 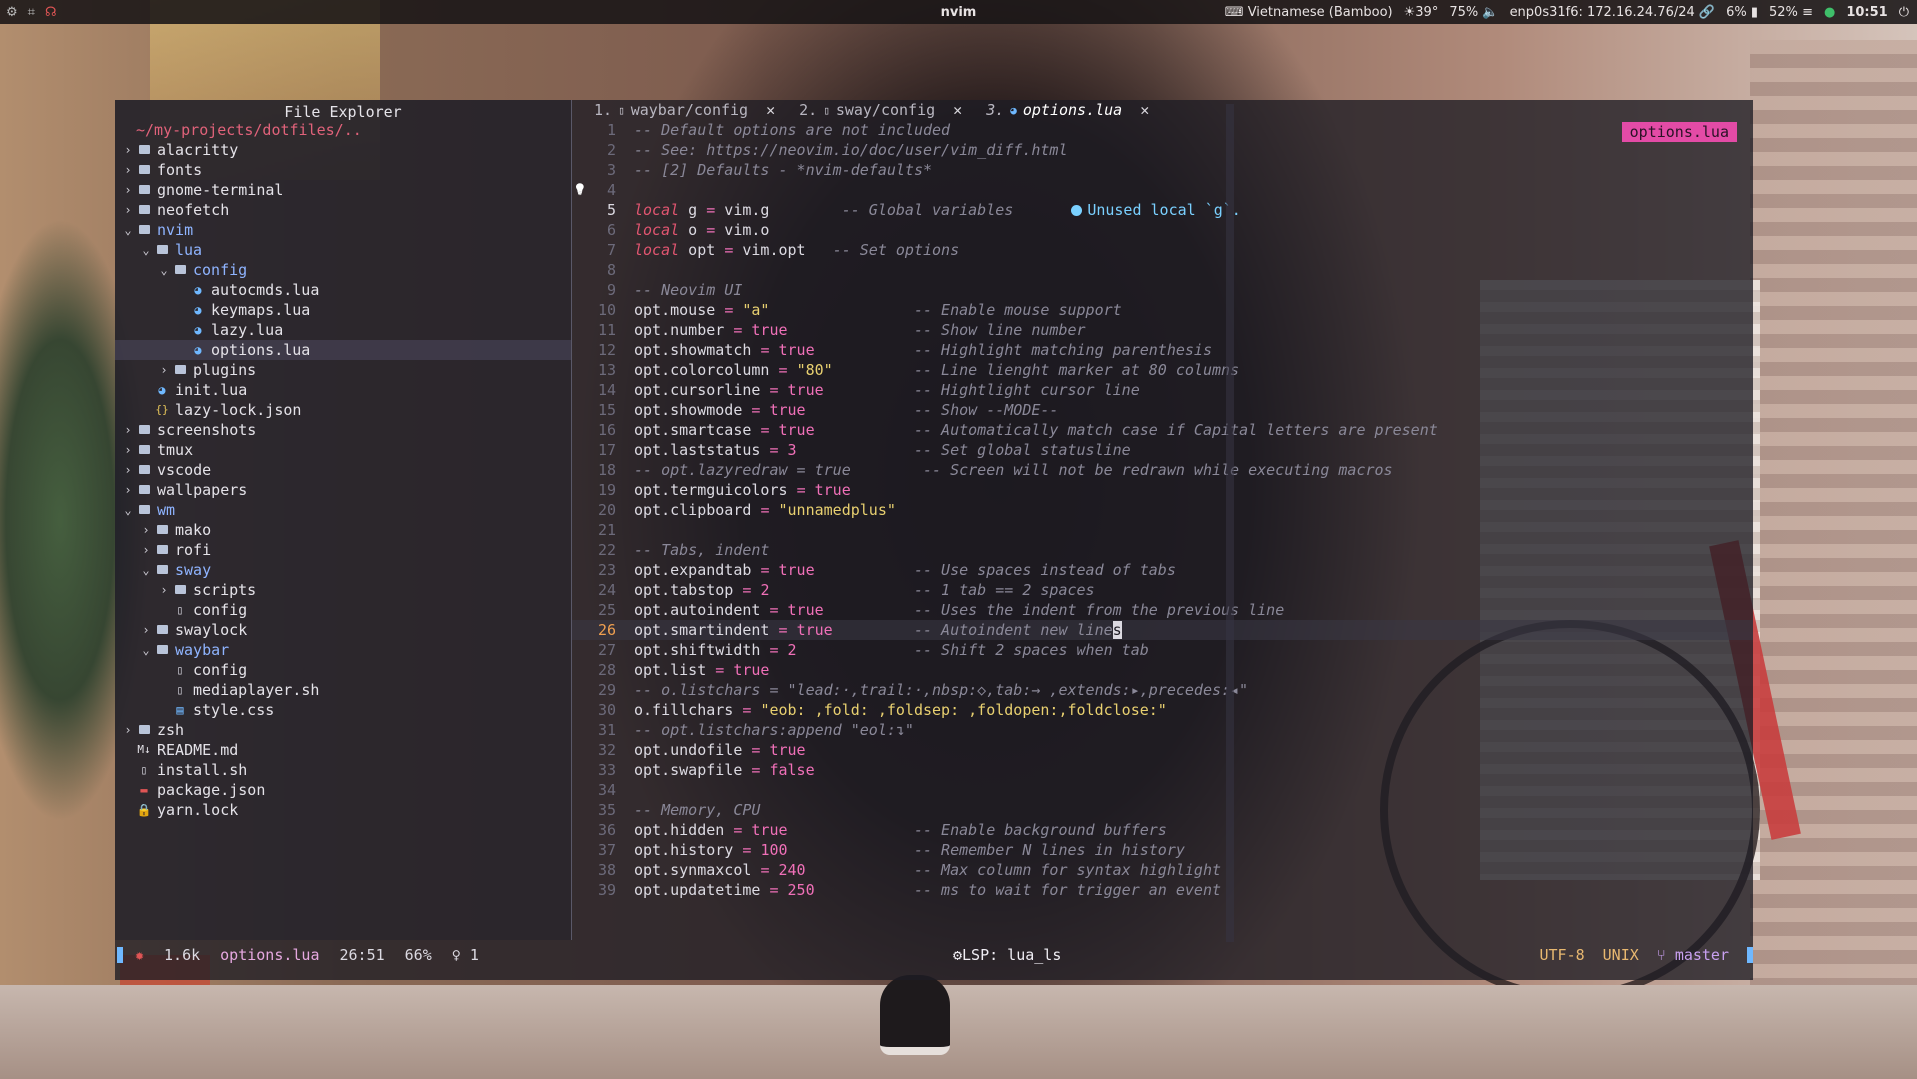 What do you see at coordinates (1162, 250) in the screenshot?
I see `code-line: 7 local opt = vim.opt -- Set options` at bounding box center [1162, 250].